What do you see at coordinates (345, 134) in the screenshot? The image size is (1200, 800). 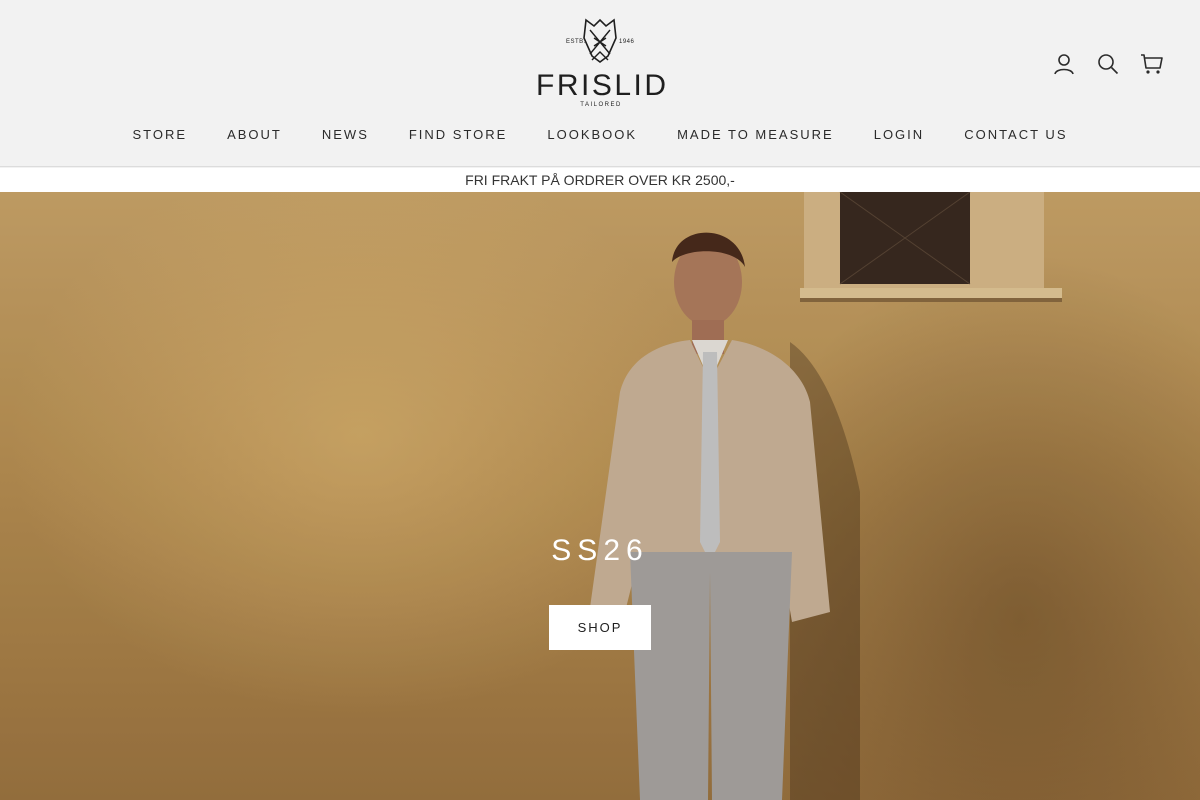 I see `nav-item-news: NEWS` at bounding box center [345, 134].